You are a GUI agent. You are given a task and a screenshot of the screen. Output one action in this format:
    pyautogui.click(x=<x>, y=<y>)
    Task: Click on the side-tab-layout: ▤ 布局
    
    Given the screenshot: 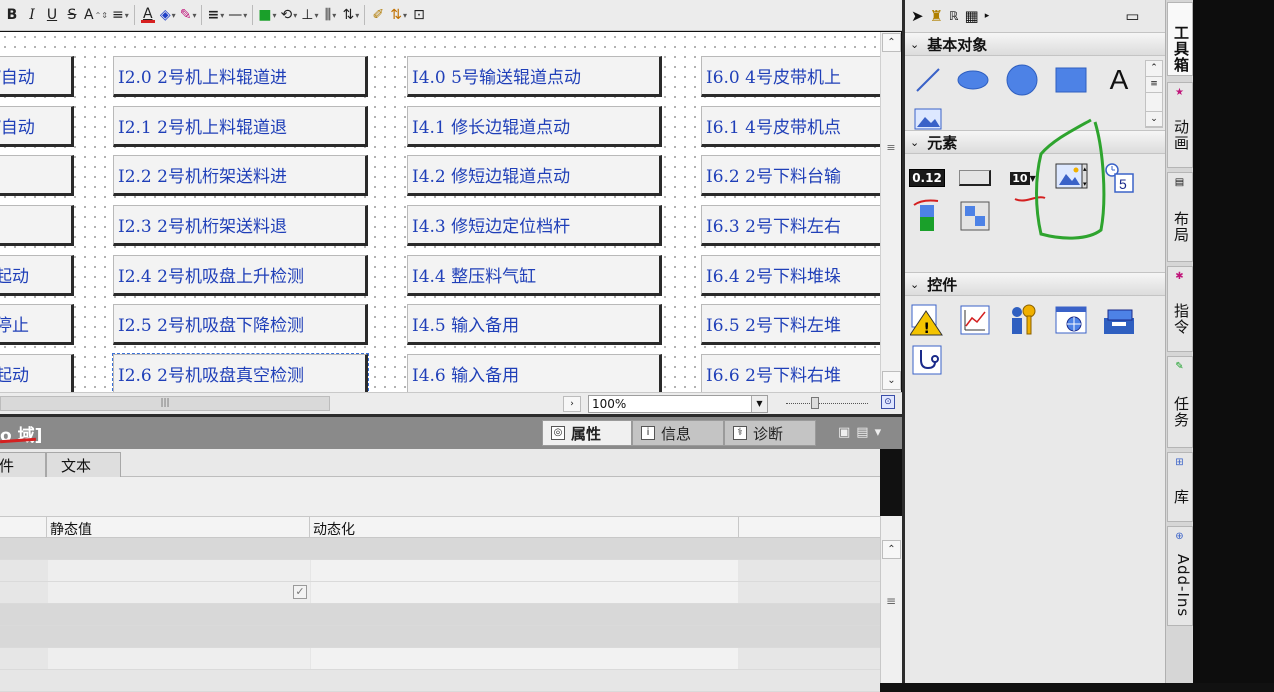 What is the action you would take?
    pyautogui.click(x=1180, y=217)
    